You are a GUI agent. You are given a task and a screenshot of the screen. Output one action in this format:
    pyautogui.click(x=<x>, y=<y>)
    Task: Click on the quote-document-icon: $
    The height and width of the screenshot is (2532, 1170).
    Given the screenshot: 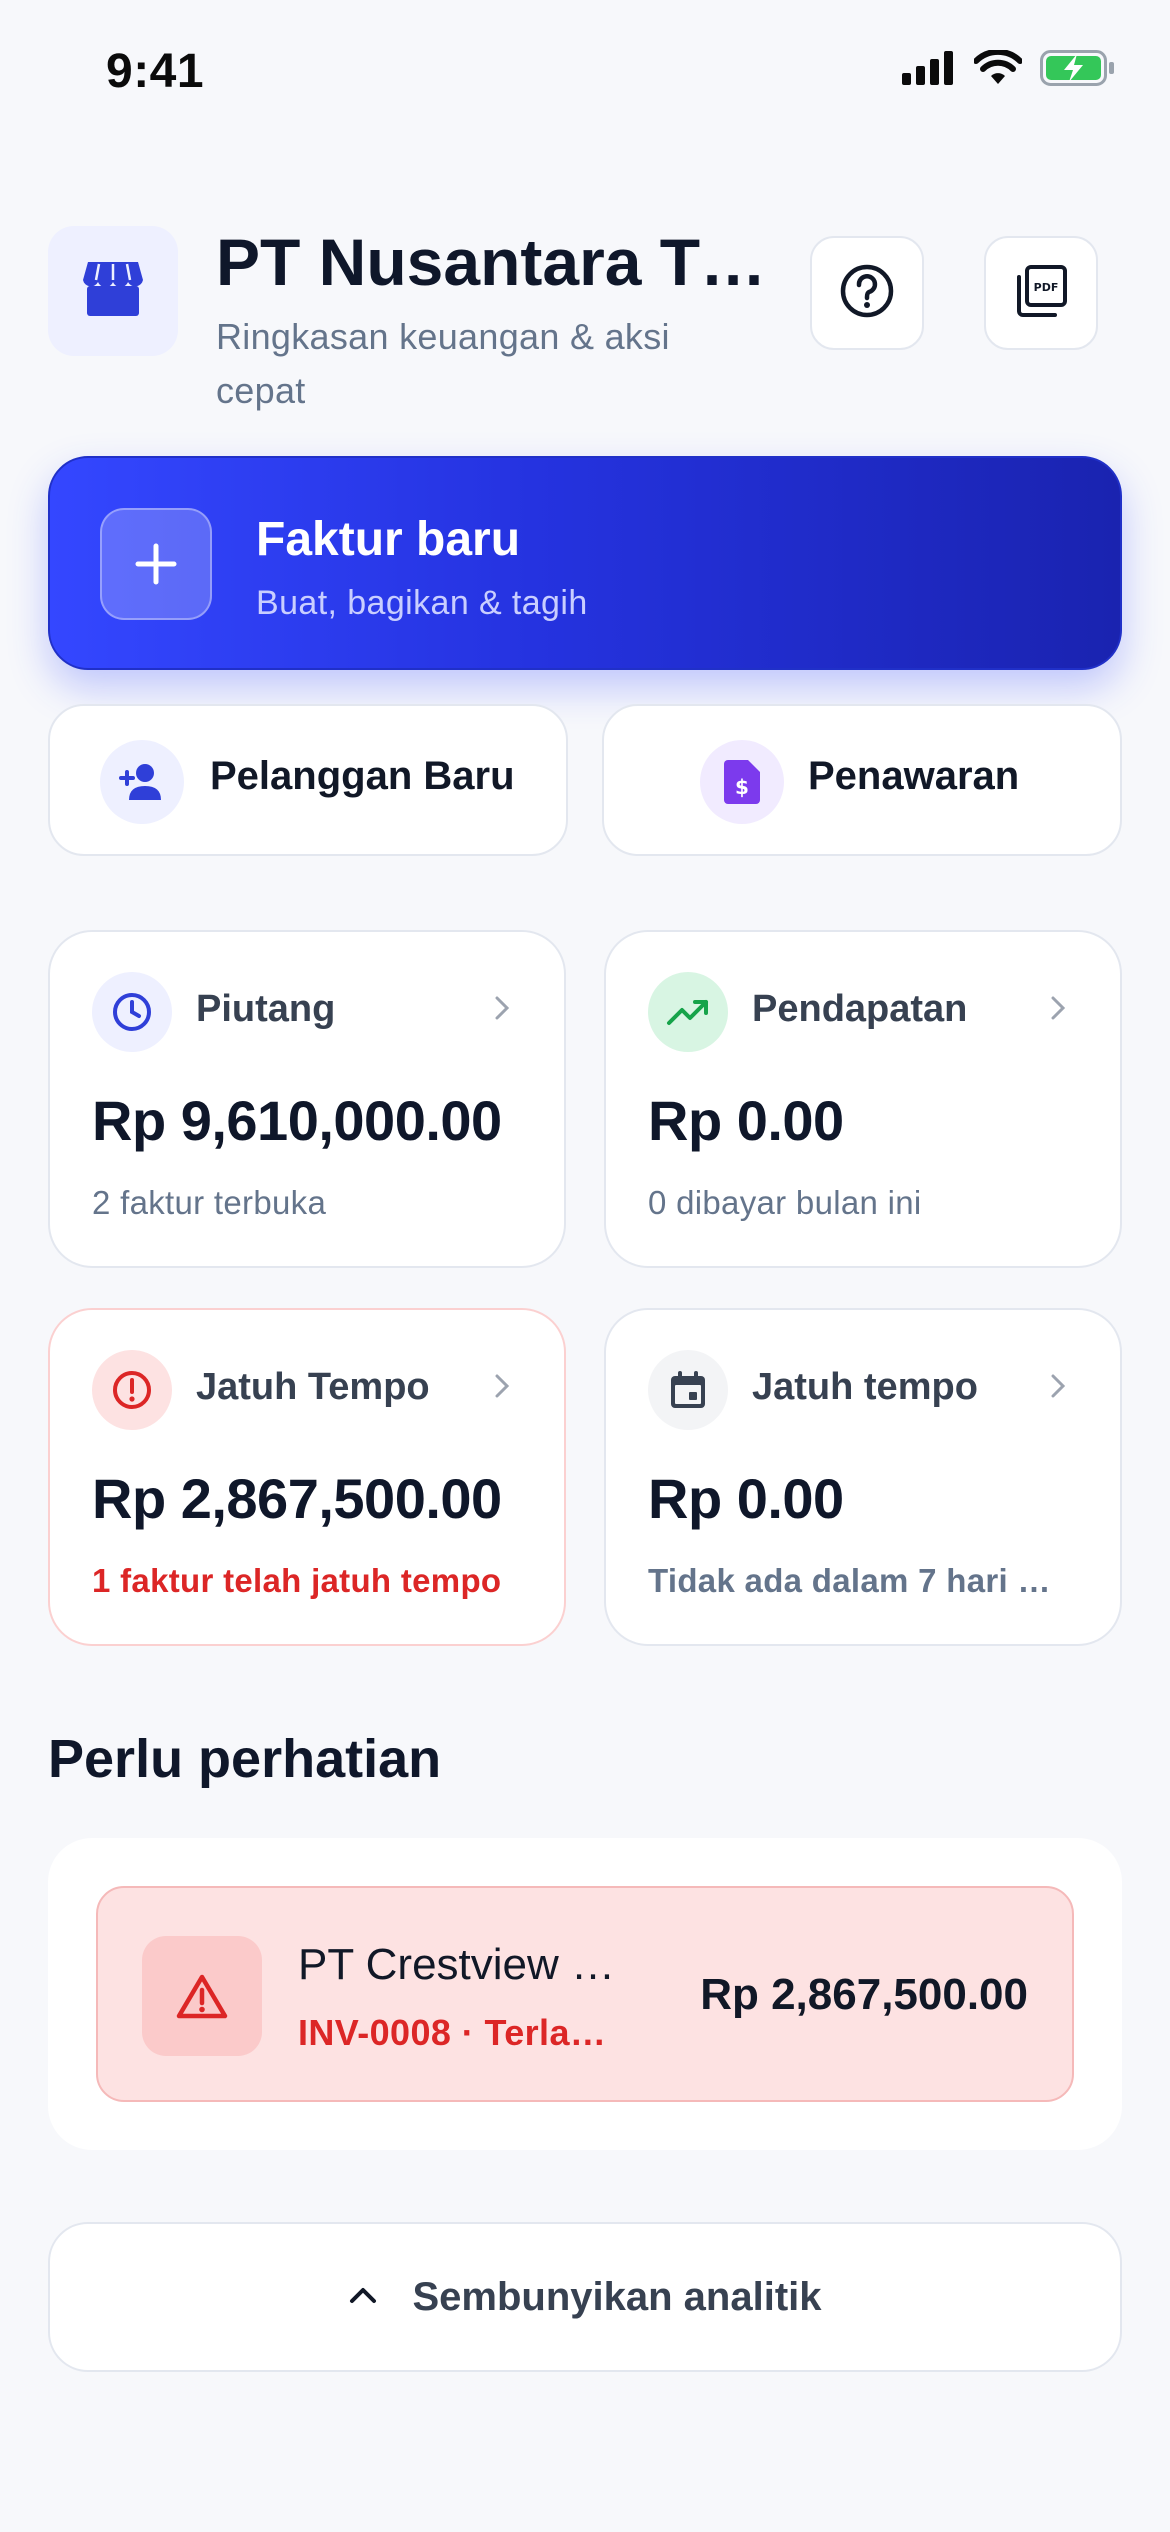 What is the action you would take?
    pyautogui.click(x=742, y=782)
    